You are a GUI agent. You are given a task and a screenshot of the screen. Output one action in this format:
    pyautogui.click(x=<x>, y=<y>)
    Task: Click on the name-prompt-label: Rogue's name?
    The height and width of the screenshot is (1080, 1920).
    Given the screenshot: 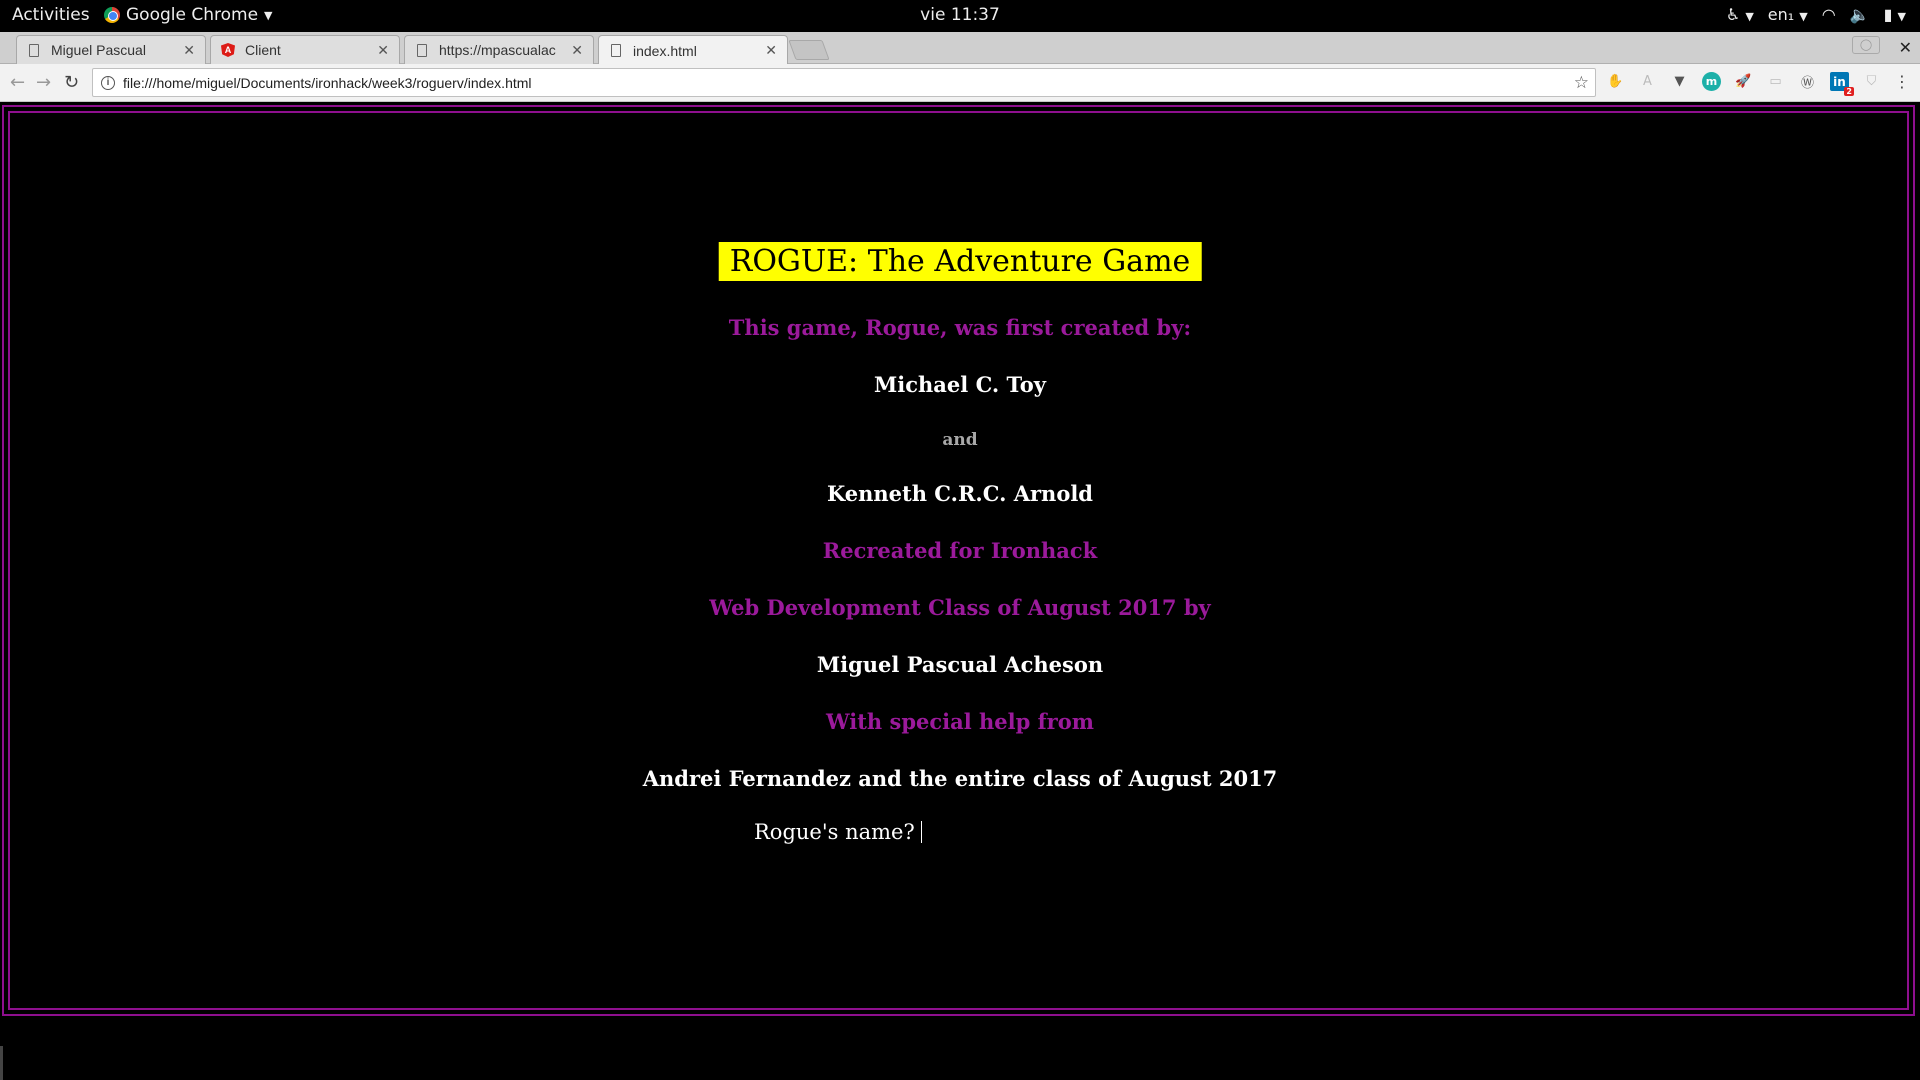 What is the action you would take?
    pyautogui.click(x=834, y=832)
    